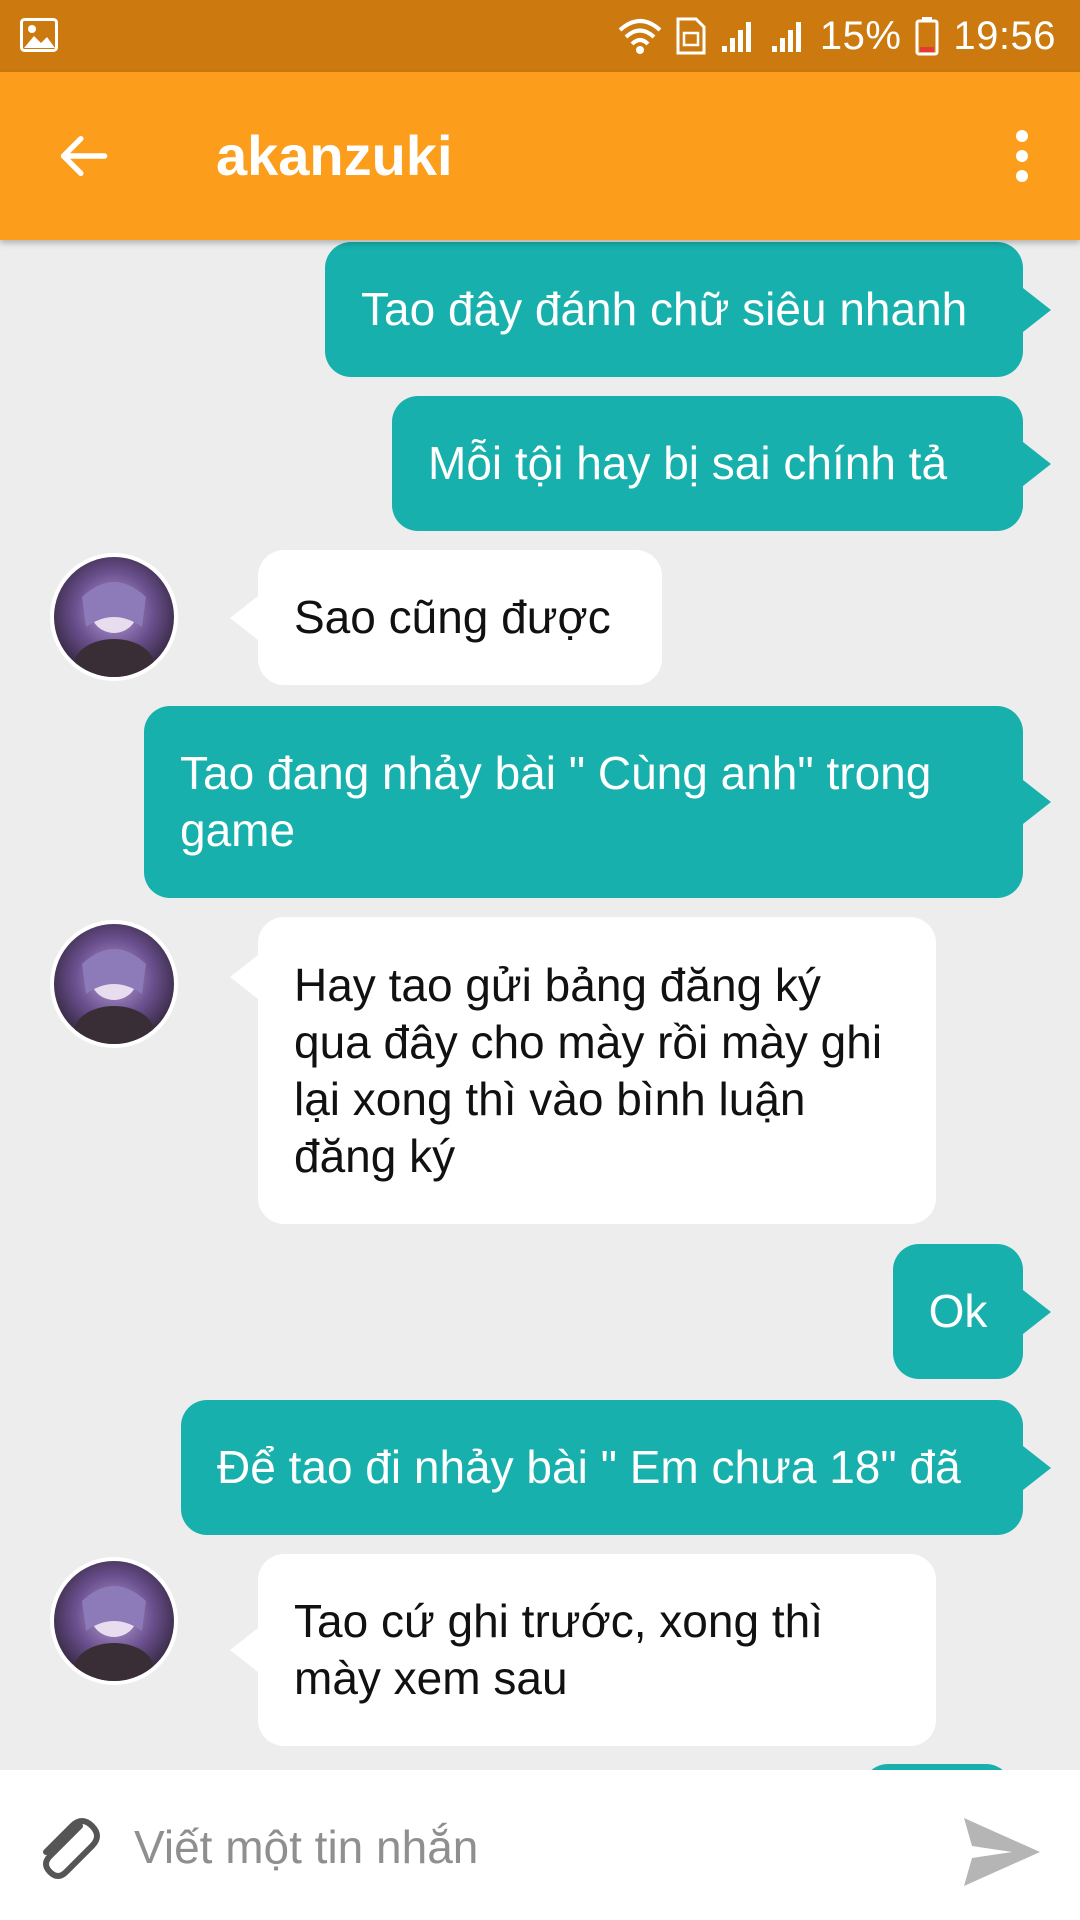  I want to click on paperclip-icon, so click(66, 1848).